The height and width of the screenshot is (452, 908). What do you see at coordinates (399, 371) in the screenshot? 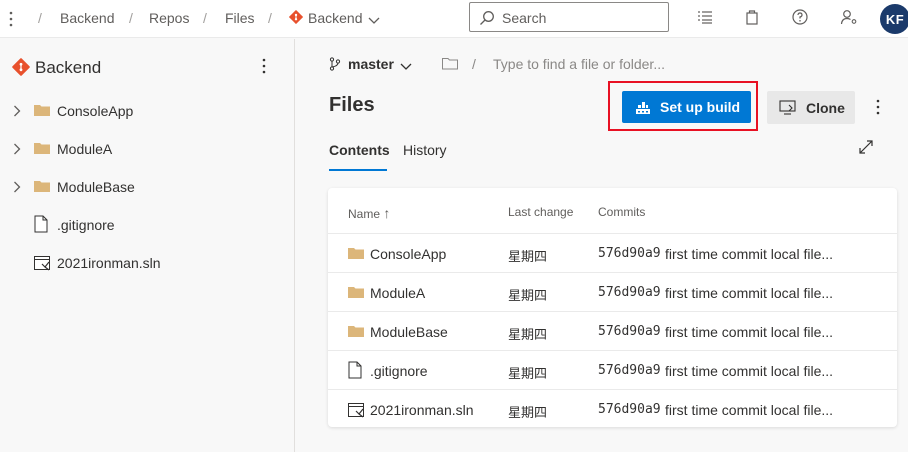
I see `file-name-link: .gitignore` at bounding box center [399, 371].